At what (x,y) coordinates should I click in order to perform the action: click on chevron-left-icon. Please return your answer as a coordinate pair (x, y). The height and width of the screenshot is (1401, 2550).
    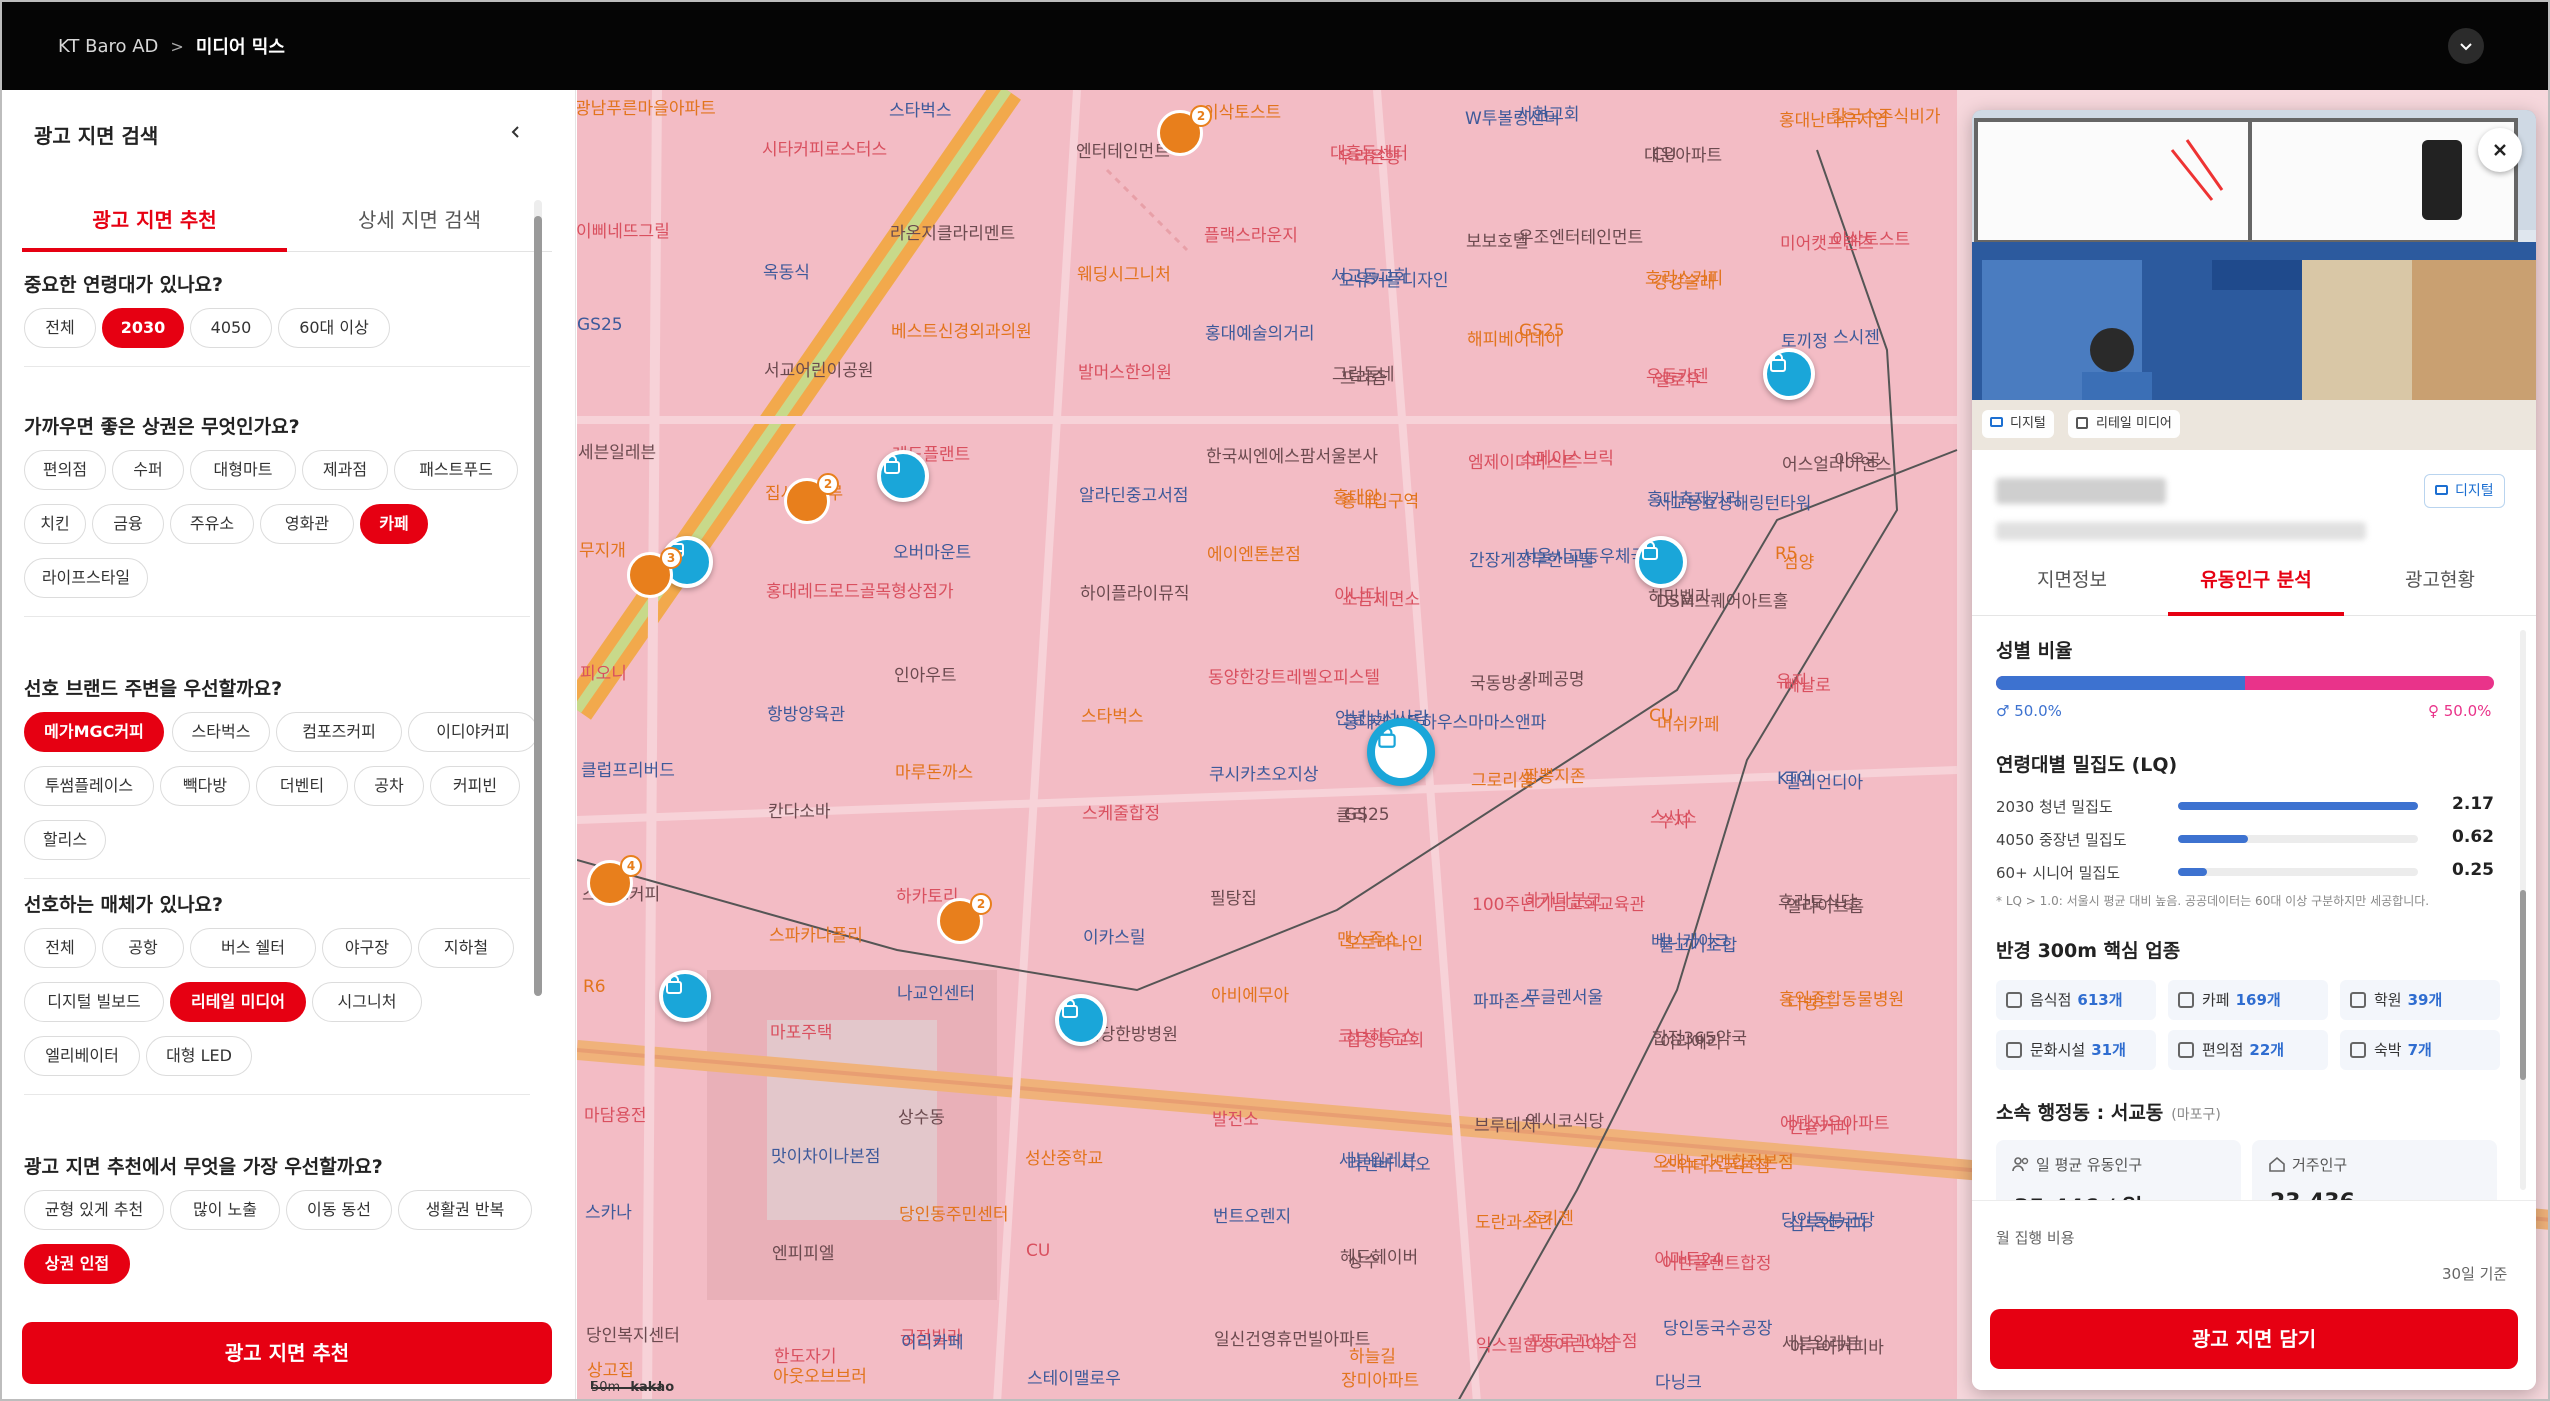
    Looking at the image, I should click on (516, 132).